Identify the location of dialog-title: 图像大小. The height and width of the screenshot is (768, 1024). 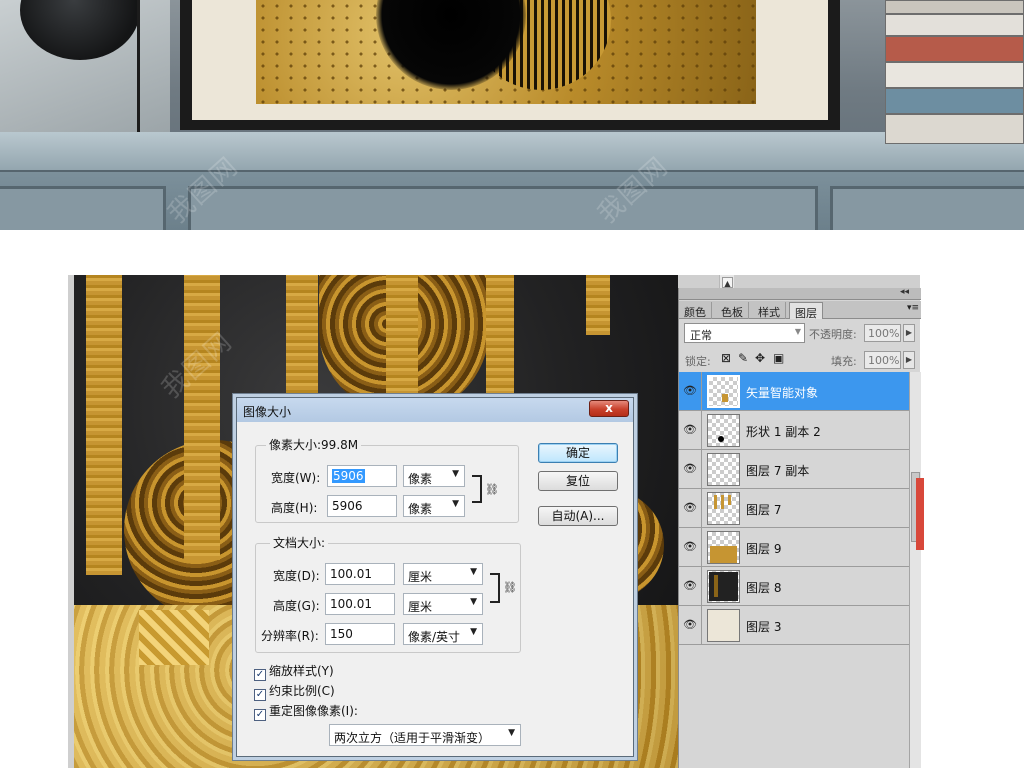
(267, 412).